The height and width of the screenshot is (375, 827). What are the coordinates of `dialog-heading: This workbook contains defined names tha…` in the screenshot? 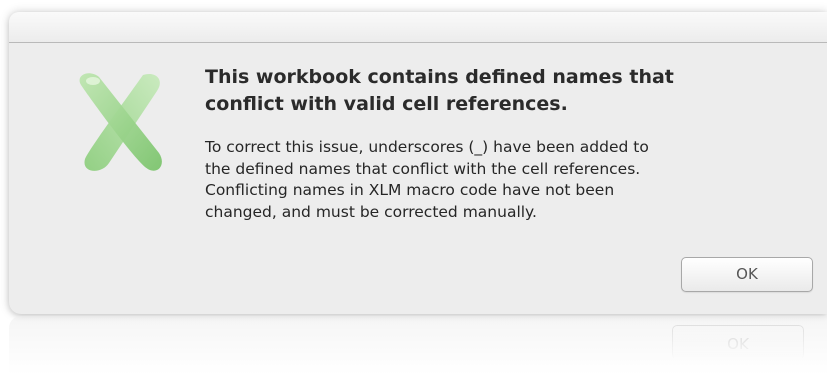 It's located at (439, 90).